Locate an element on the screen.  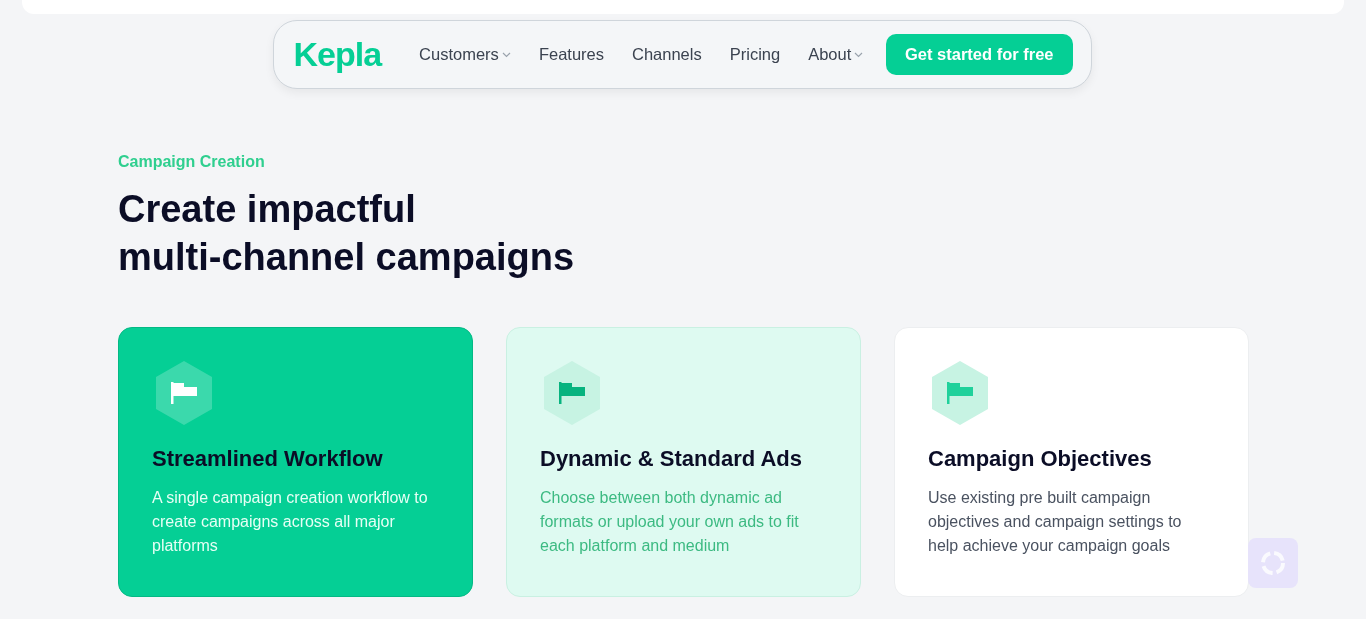
card-title: Campaign Objectives is located at coordinates (1040, 459).